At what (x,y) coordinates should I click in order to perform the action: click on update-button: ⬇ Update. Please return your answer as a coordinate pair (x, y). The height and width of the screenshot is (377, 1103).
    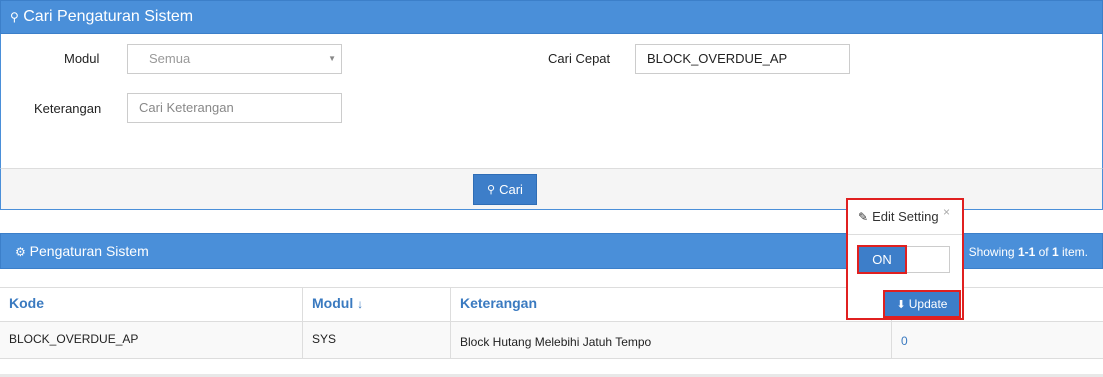
    Looking at the image, I should click on (922, 304).